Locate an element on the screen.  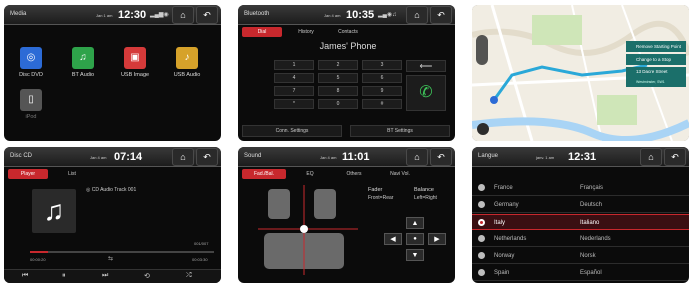
tab-contacts: Contacts is located at coordinates (348, 32).